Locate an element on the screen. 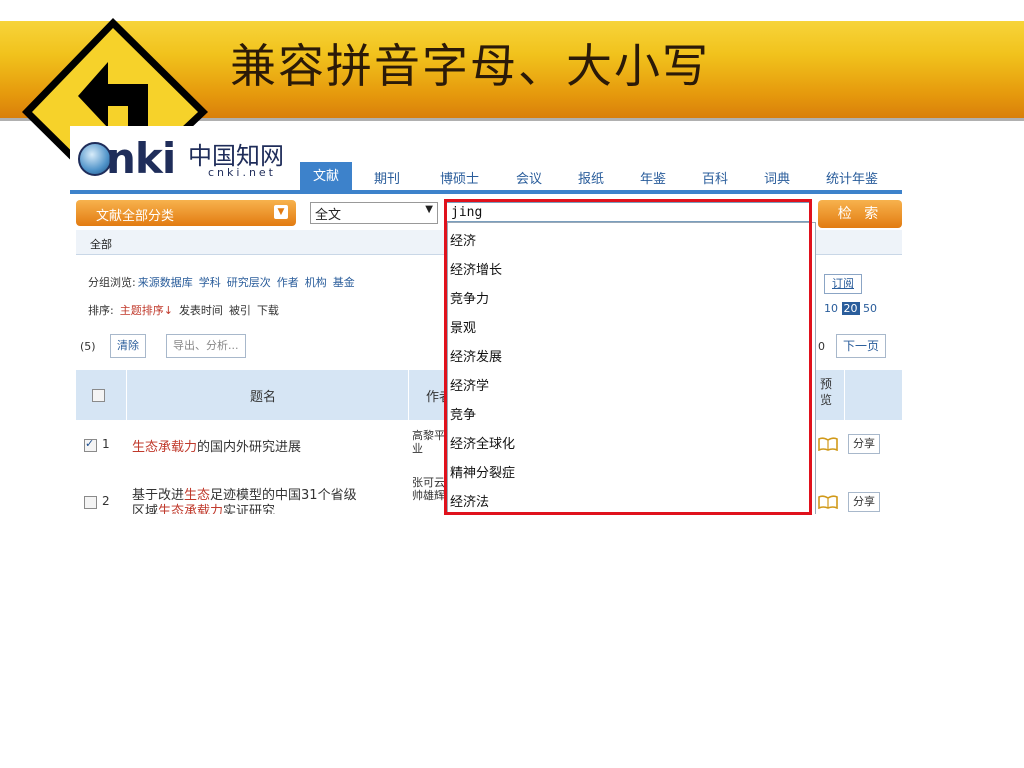  sort-cited: 被引 is located at coordinates (240, 310).